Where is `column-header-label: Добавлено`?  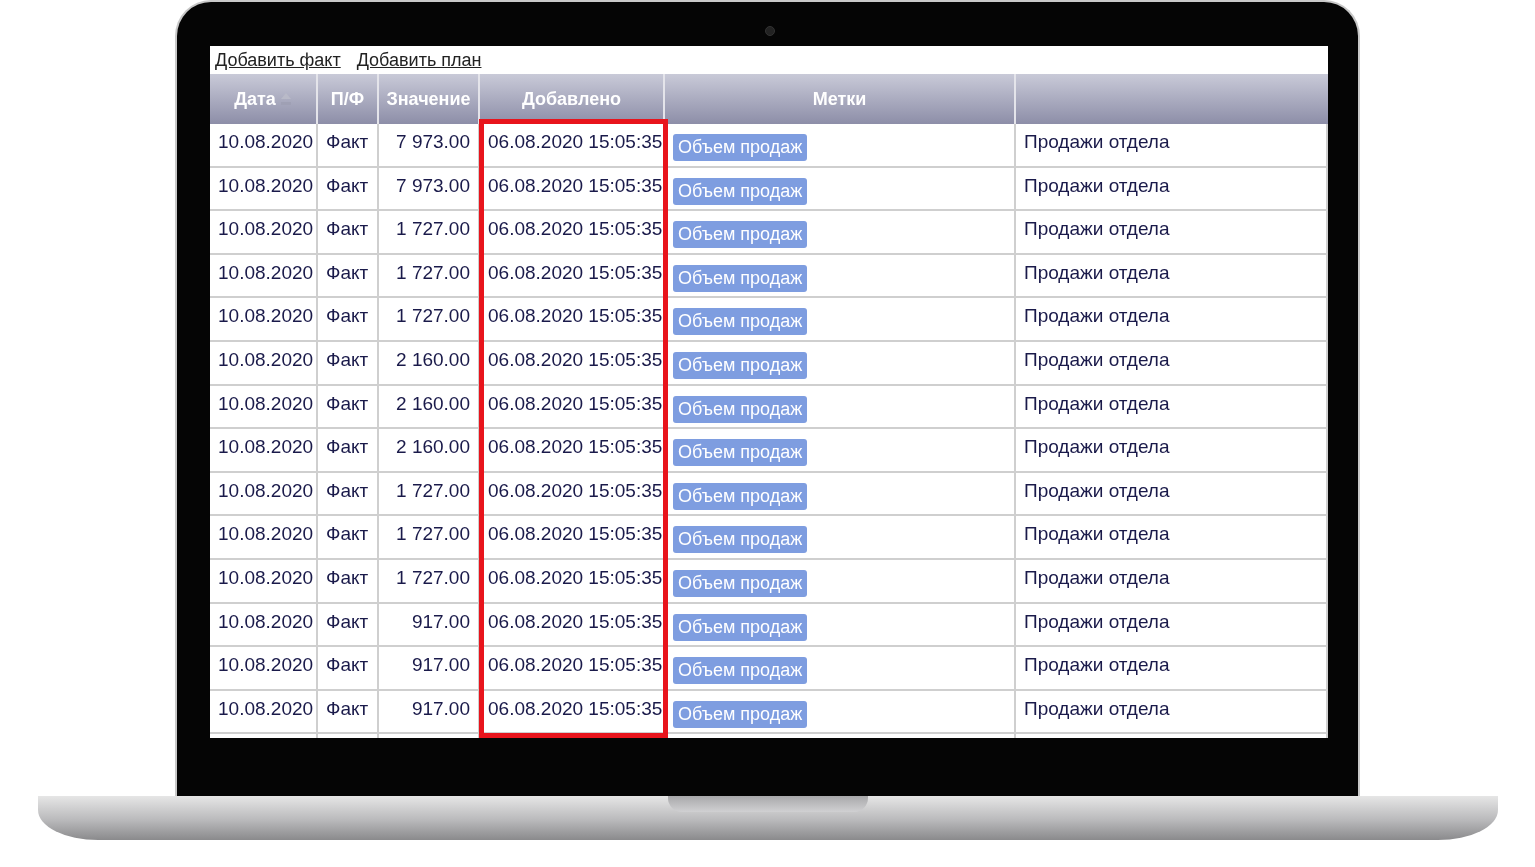 column-header-label: Добавлено is located at coordinates (571, 99).